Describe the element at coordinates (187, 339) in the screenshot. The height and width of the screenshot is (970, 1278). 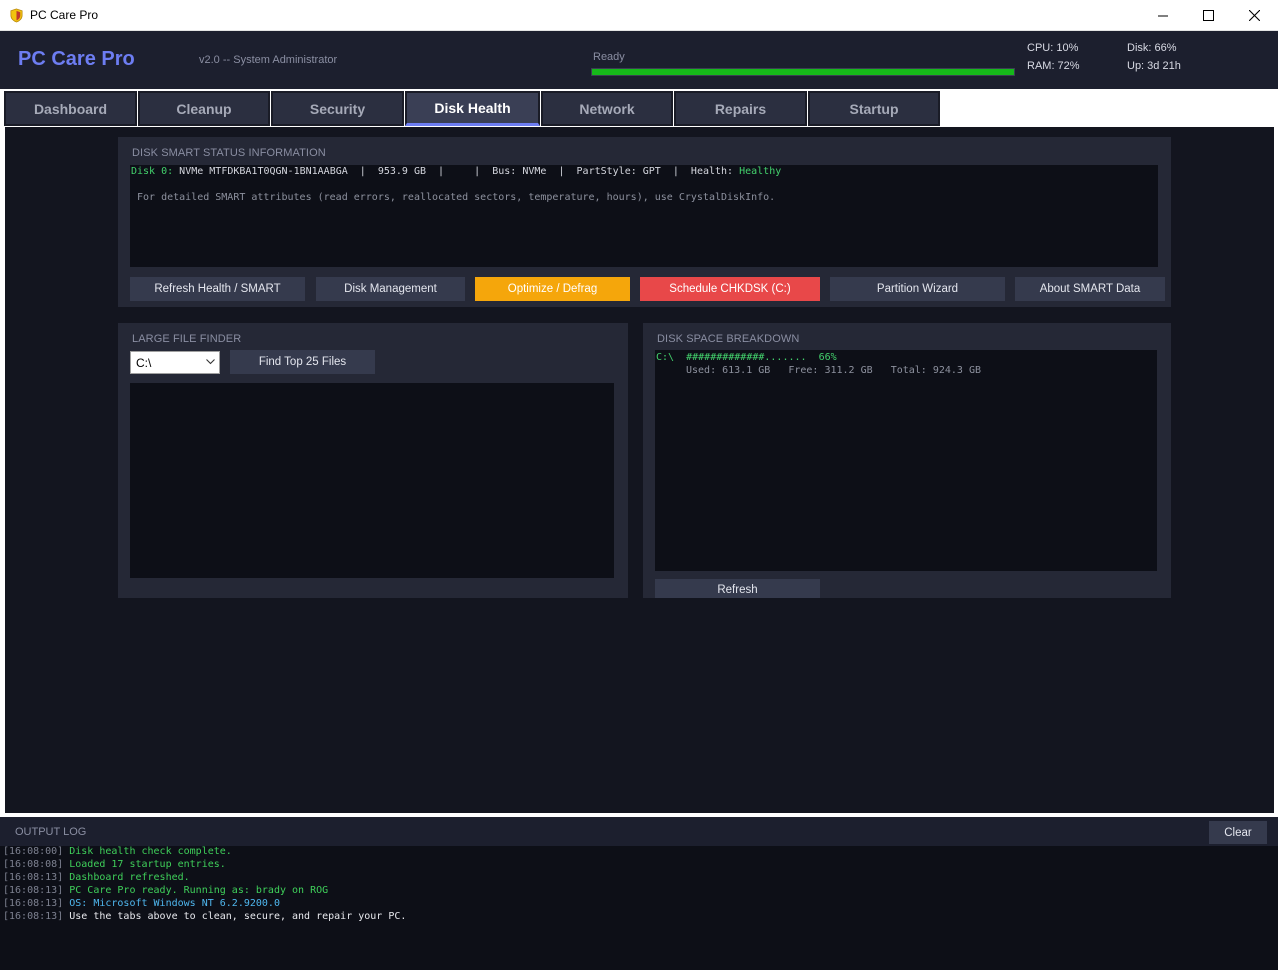
I see `large-file-title: LARGE FILE FINDER` at that location.